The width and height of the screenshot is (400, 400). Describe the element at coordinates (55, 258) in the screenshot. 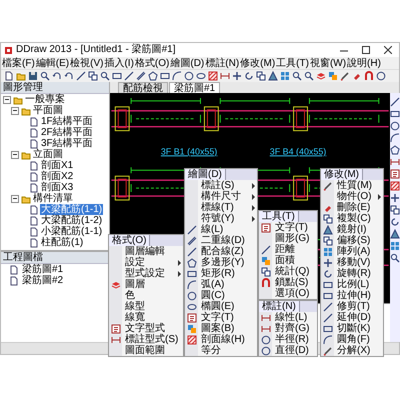

I see `panel-title: 工程圖檔` at that location.